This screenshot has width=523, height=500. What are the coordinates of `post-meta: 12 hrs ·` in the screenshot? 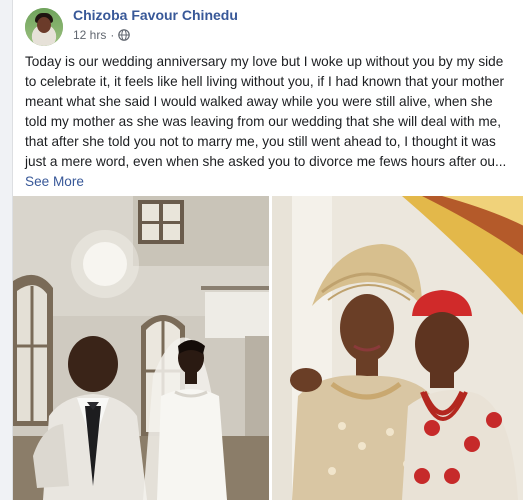 It's located at (102, 35).